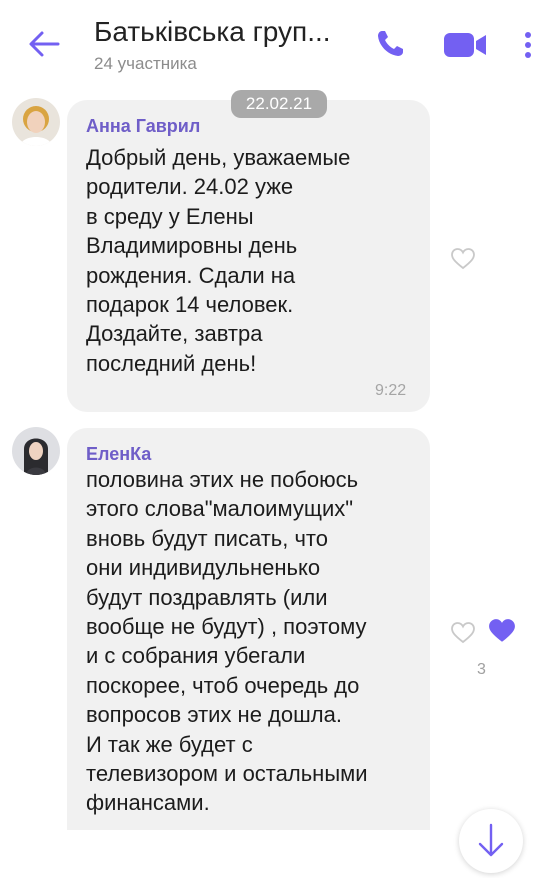 The width and height of the screenshot is (560, 878). What do you see at coordinates (481, 669) in the screenshot?
I see `like-count: 3` at bounding box center [481, 669].